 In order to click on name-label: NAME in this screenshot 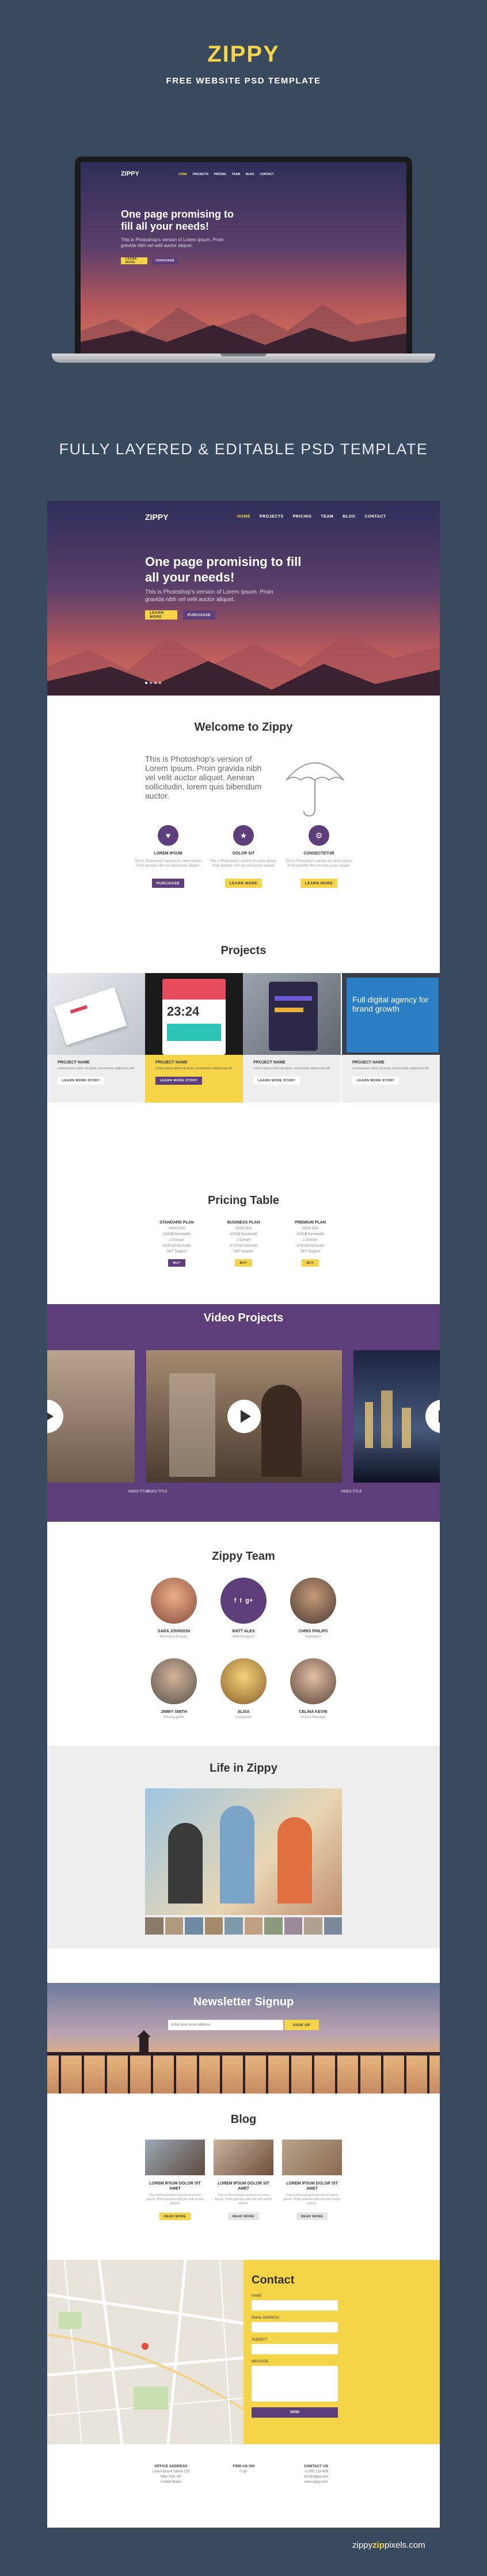, I will do `click(257, 2296)`.